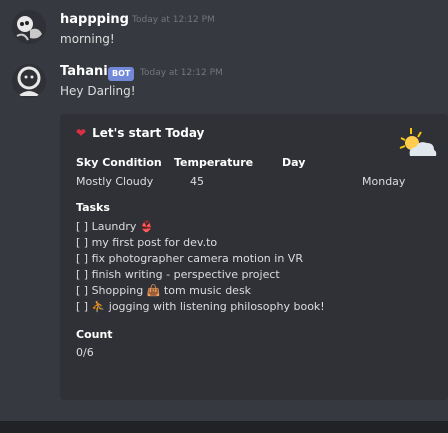 The width and height of the screenshot is (448, 433). I want to click on table-cell: 45, so click(197, 181).